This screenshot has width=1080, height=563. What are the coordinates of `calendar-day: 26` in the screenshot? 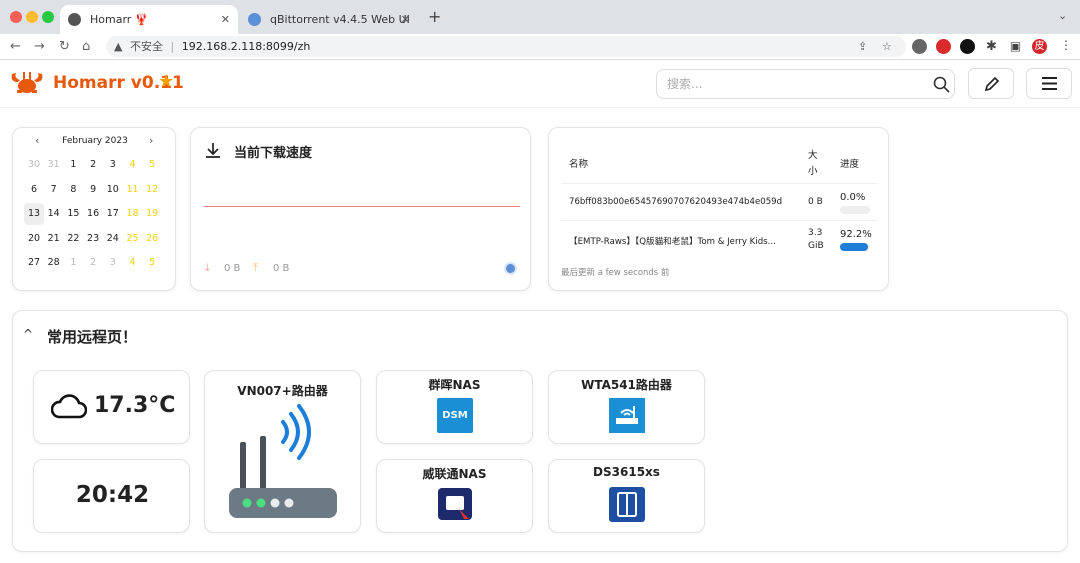 It's located at (152, 239).